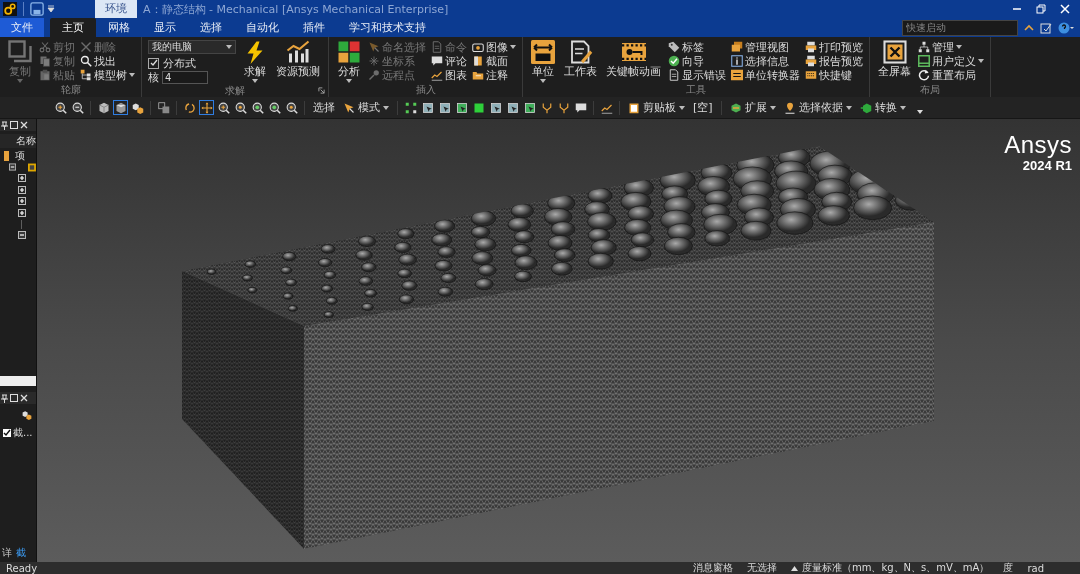 This screenshot has height=574, width=1080. What do you see at coordinates (580, 61) in the screenshot?
I see `ribbon-button: 工作表` at bounding box center [580, 61].